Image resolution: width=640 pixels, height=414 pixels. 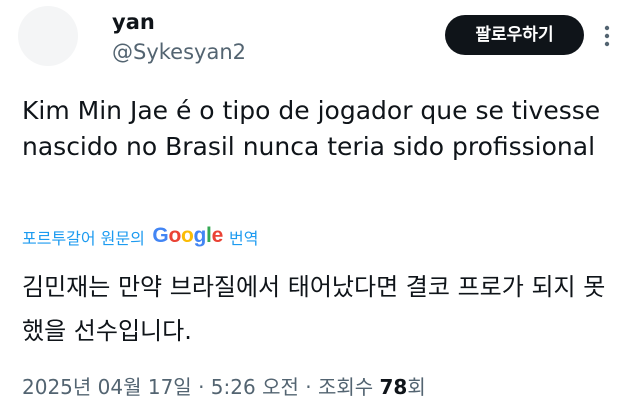 I want to click on translation-source-label: 포르투갈어 원문의, so click(x=83, y=238).